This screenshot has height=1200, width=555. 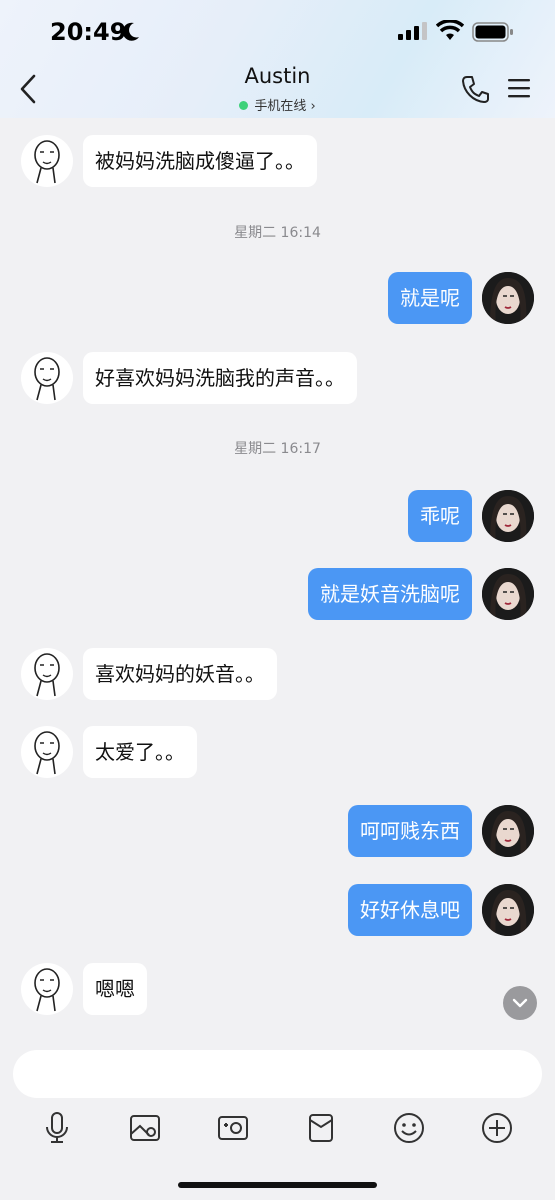 I want to click on status-time: 20:49, so click(x=88, y=32).